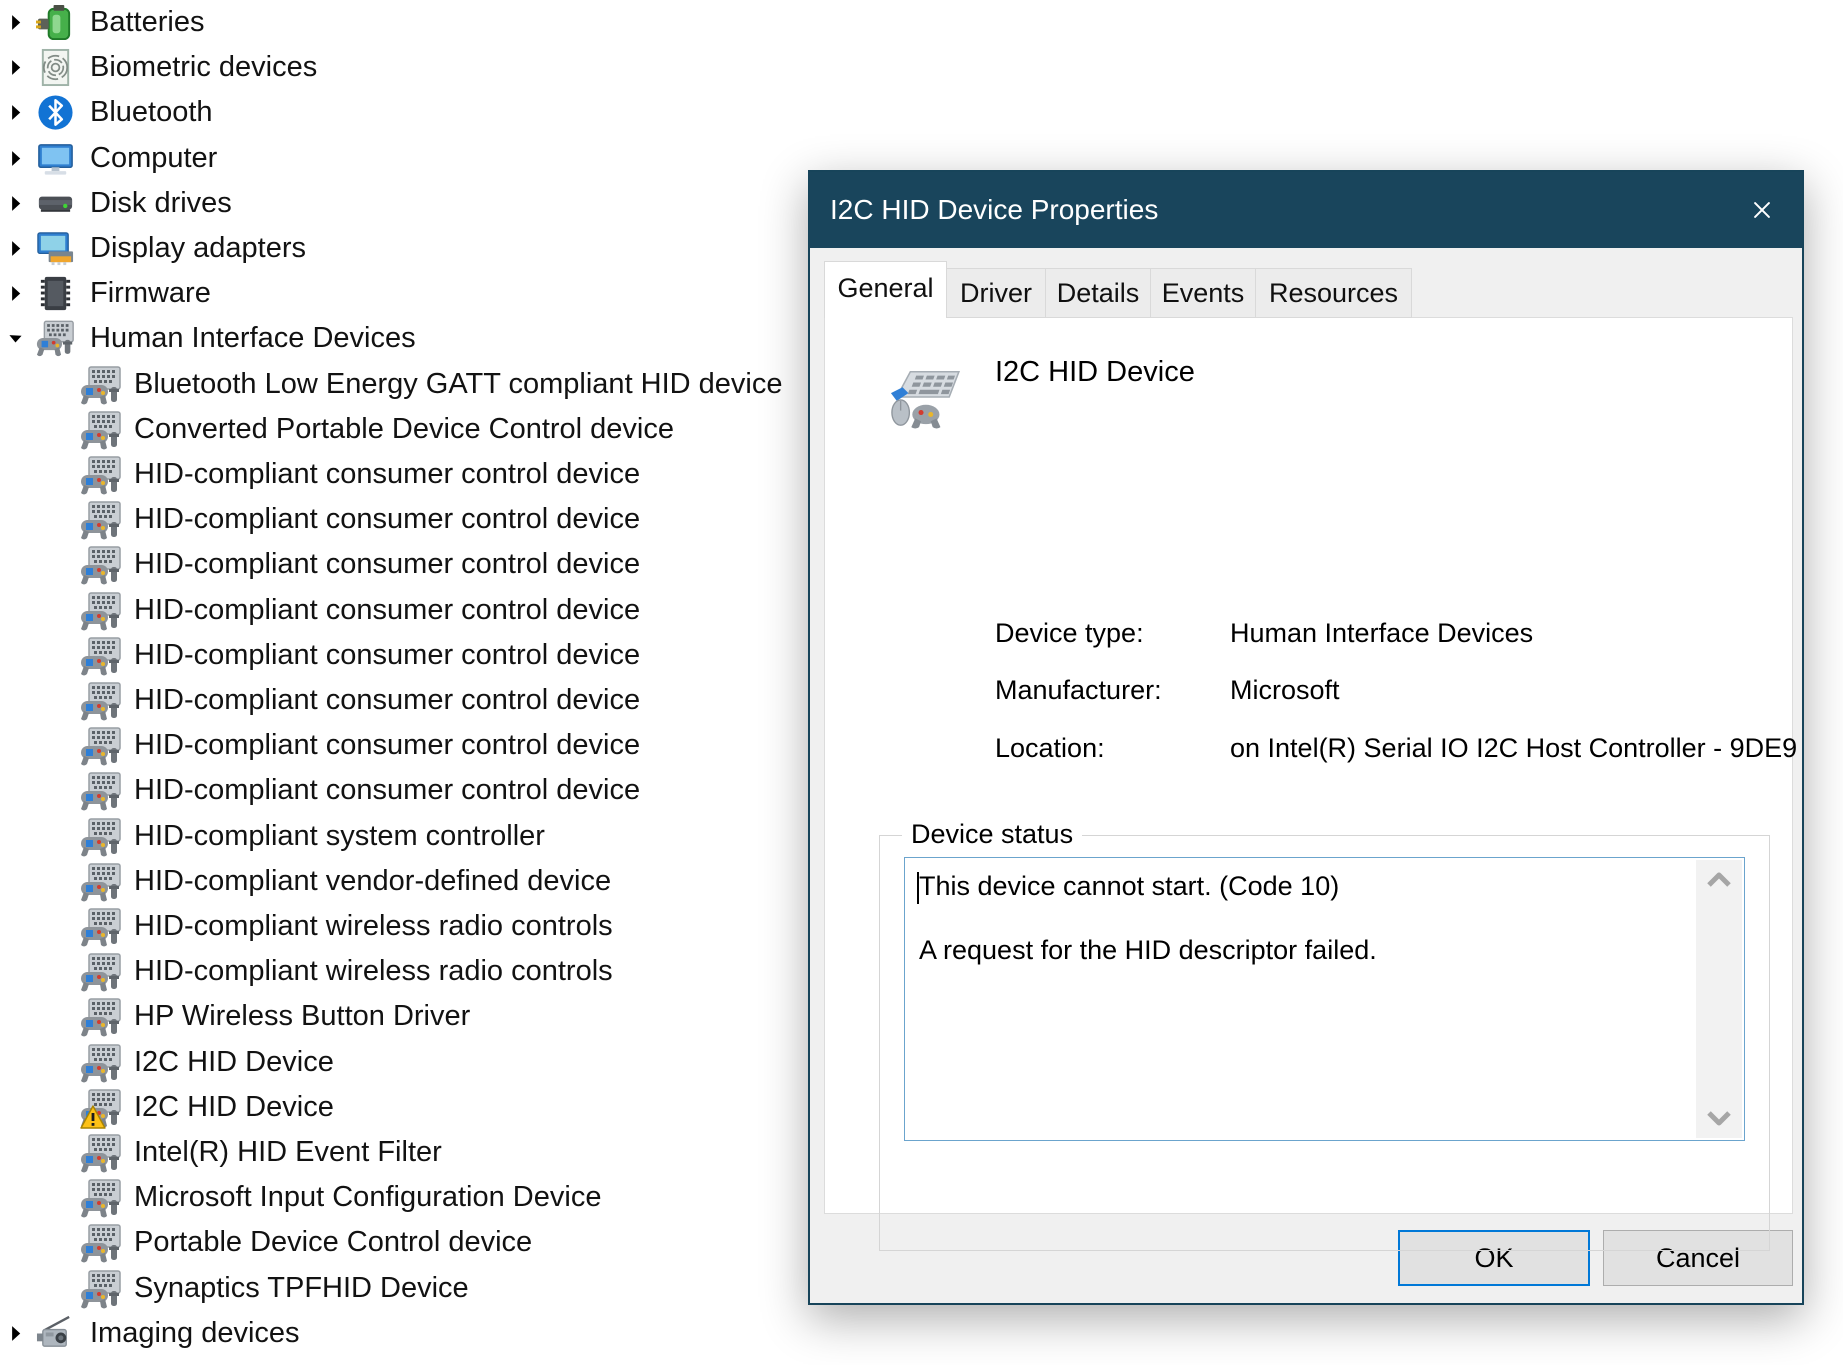 The width and height of the screenshot is (1843, 1365). What do you see at coordinates (1050, 748) in the screenshot?
I see `location-label: Location:` at bounding box center [1050, 748].